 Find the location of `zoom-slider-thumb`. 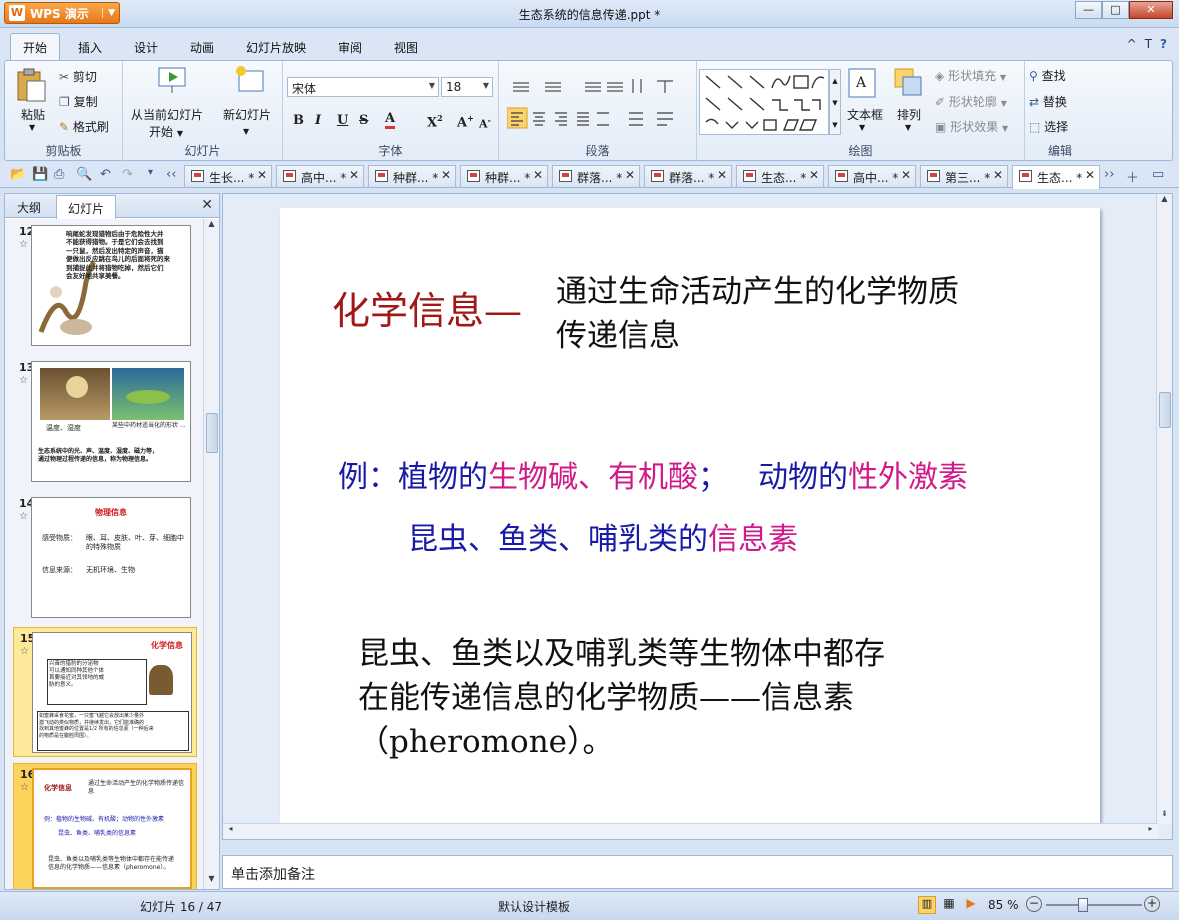

zoom-slider-thumb is located at coordinates (1083, 905).